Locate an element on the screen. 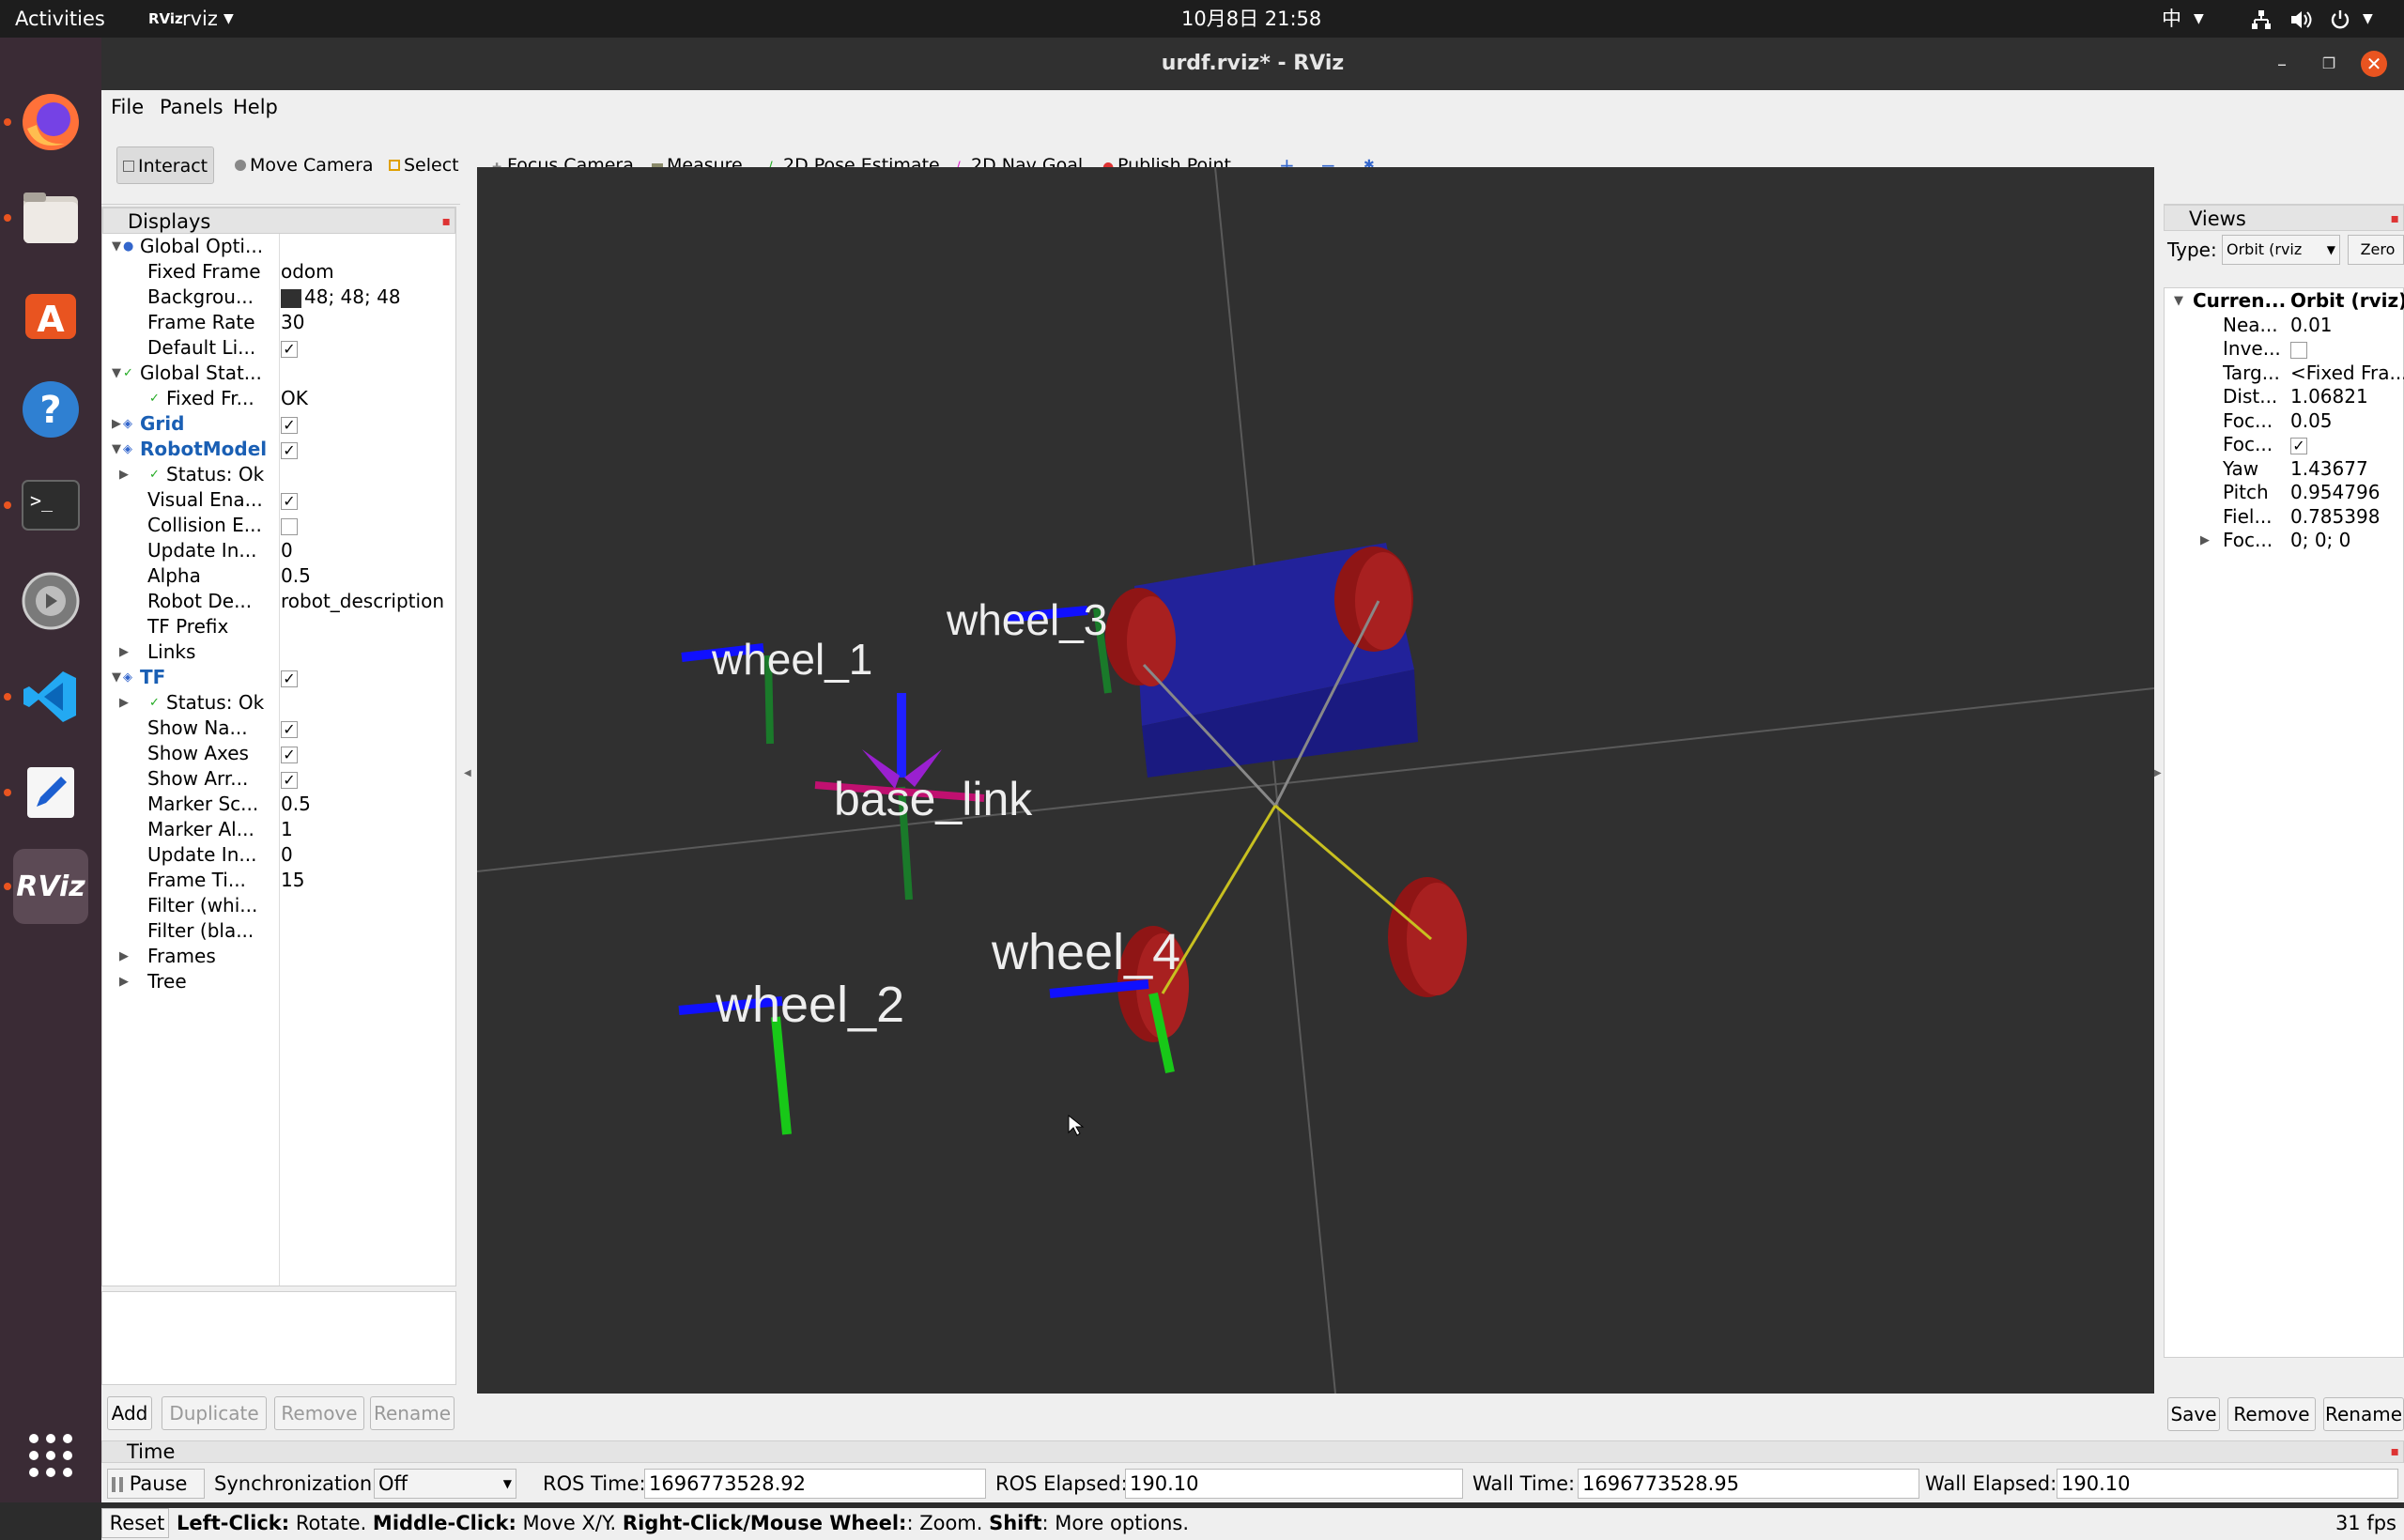 The width and height of the screenshot is (2404, 1540). display-tree-row: Show Axes ✓ is located at coordinates (278, 753).